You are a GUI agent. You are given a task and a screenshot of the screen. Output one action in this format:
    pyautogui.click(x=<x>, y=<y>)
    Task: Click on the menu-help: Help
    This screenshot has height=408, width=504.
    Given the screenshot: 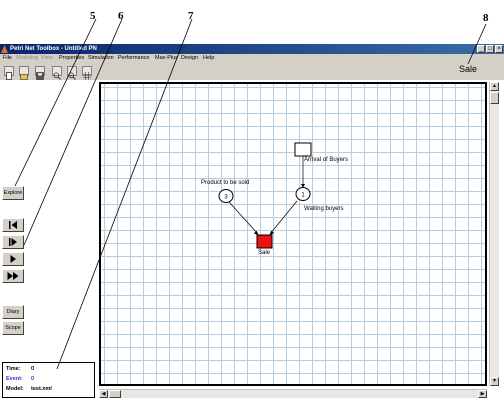 What is the action you would take?
    pyautogui.click(x=208, y=58)
    